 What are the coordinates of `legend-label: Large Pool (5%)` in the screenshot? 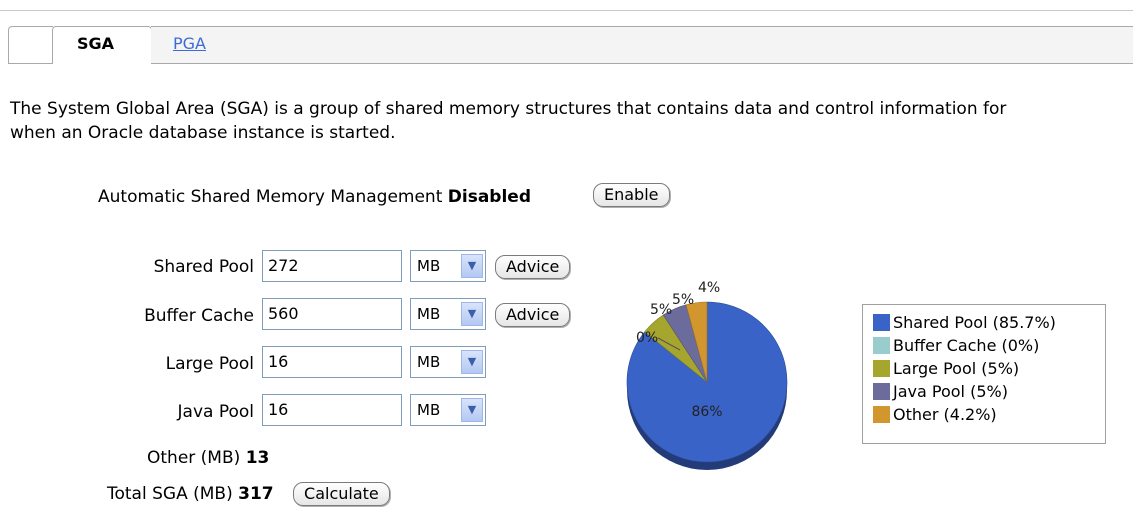 It's located at (956, 368).